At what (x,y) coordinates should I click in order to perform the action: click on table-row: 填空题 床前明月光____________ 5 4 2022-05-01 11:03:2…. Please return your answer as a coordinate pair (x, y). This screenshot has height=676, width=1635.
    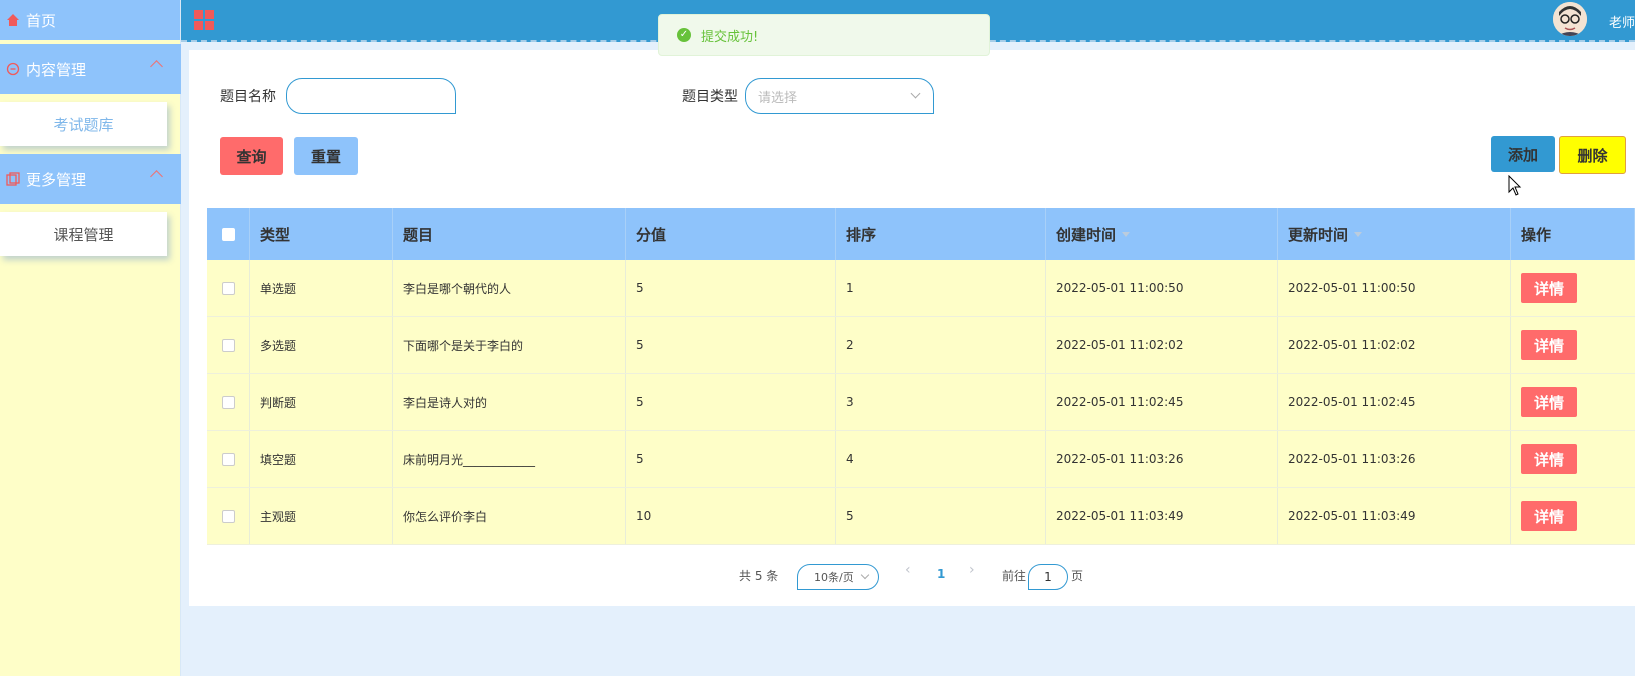
    Looking at the image, I should click on (921, 459).